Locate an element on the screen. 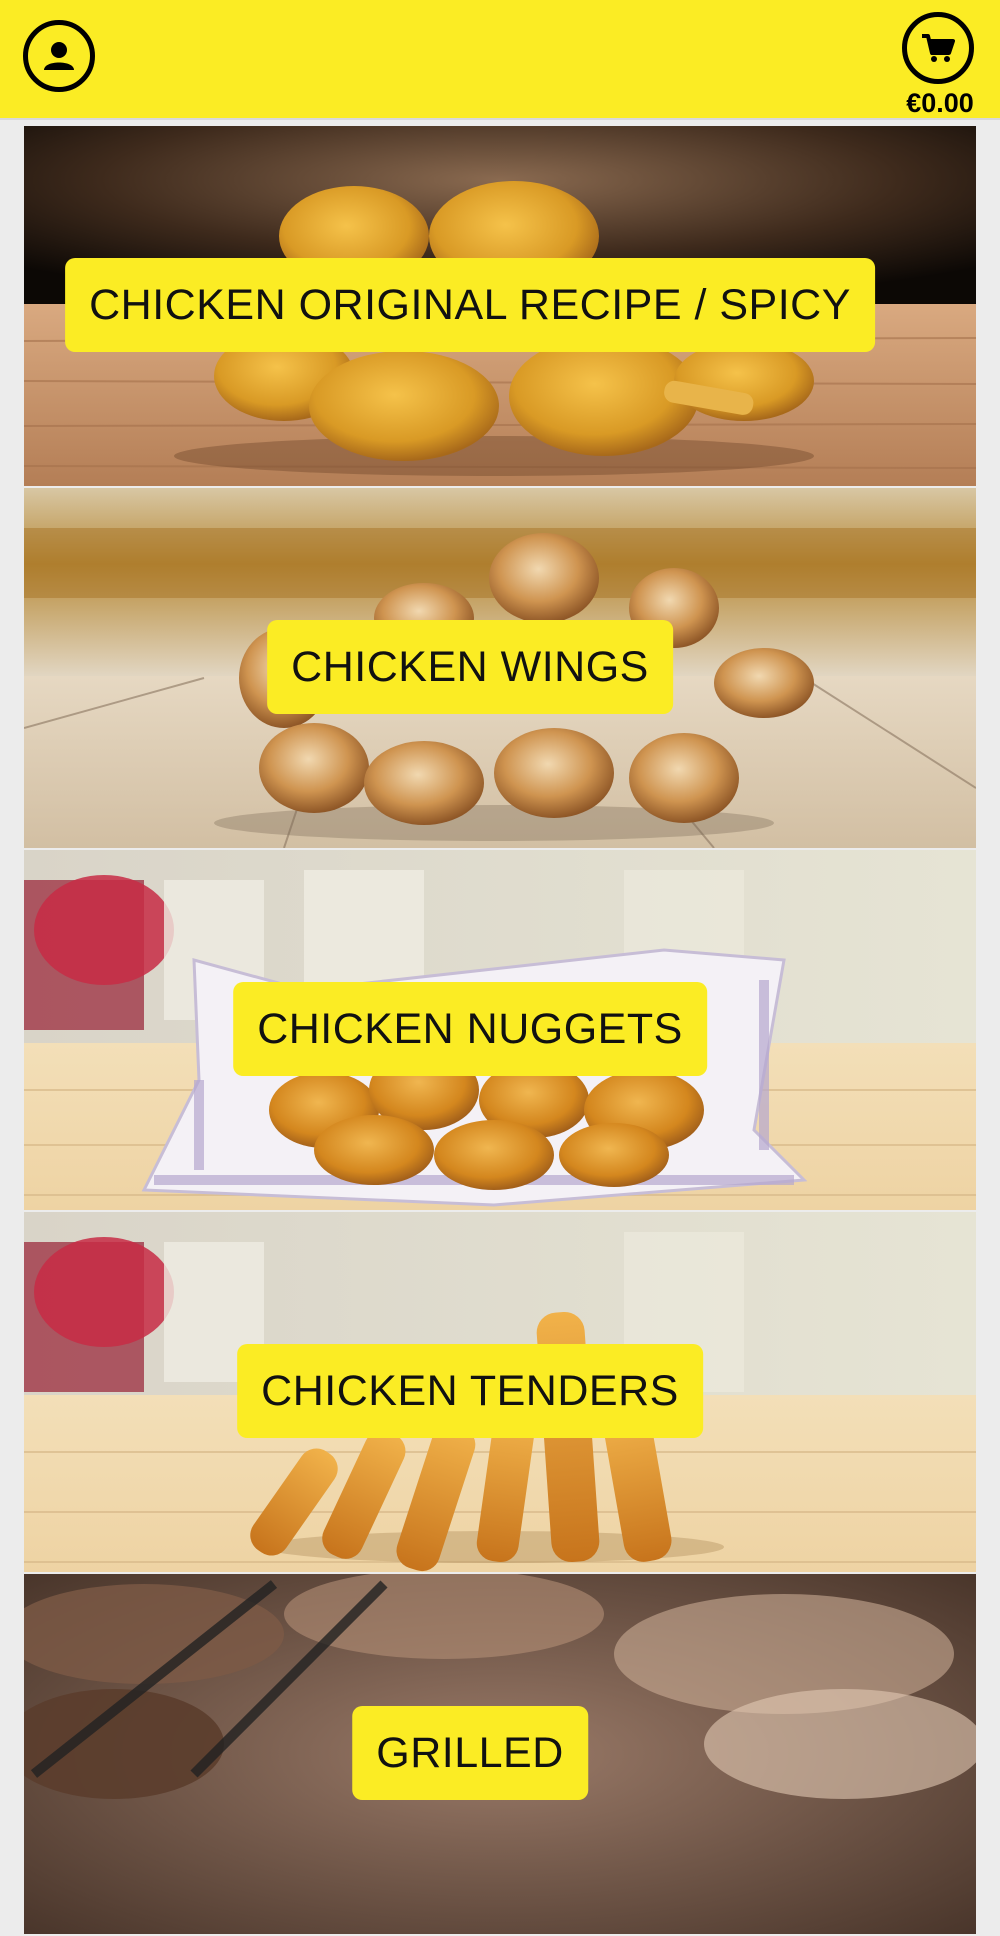  category-label: GRILLED is located at coordinates (470, 1753).